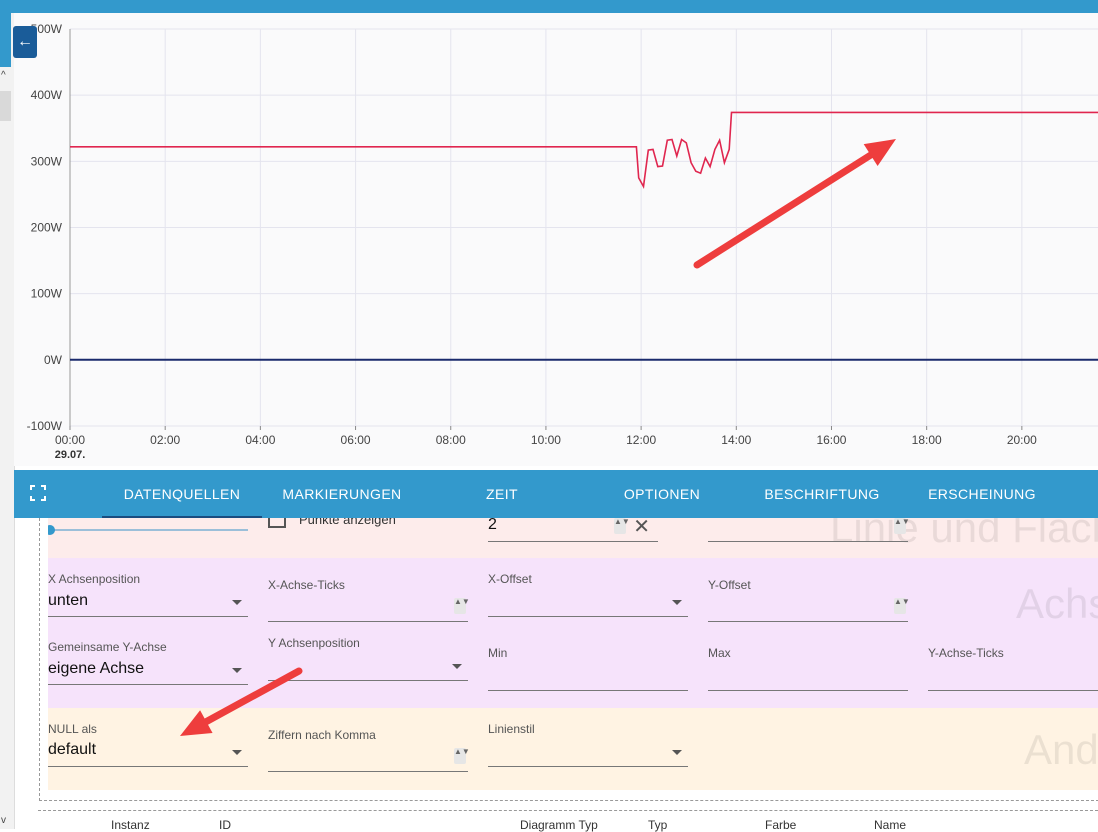  I want to click on y-tick-label: 300W, so click(47, 161).